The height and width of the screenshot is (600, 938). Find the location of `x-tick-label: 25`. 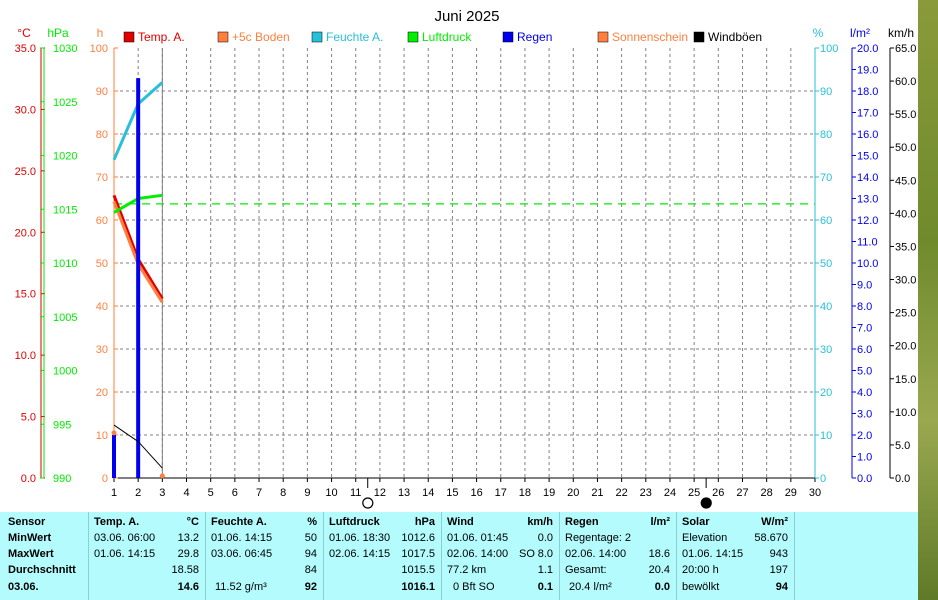

x-tick-label: 25 is located at coordinates (694, 493).